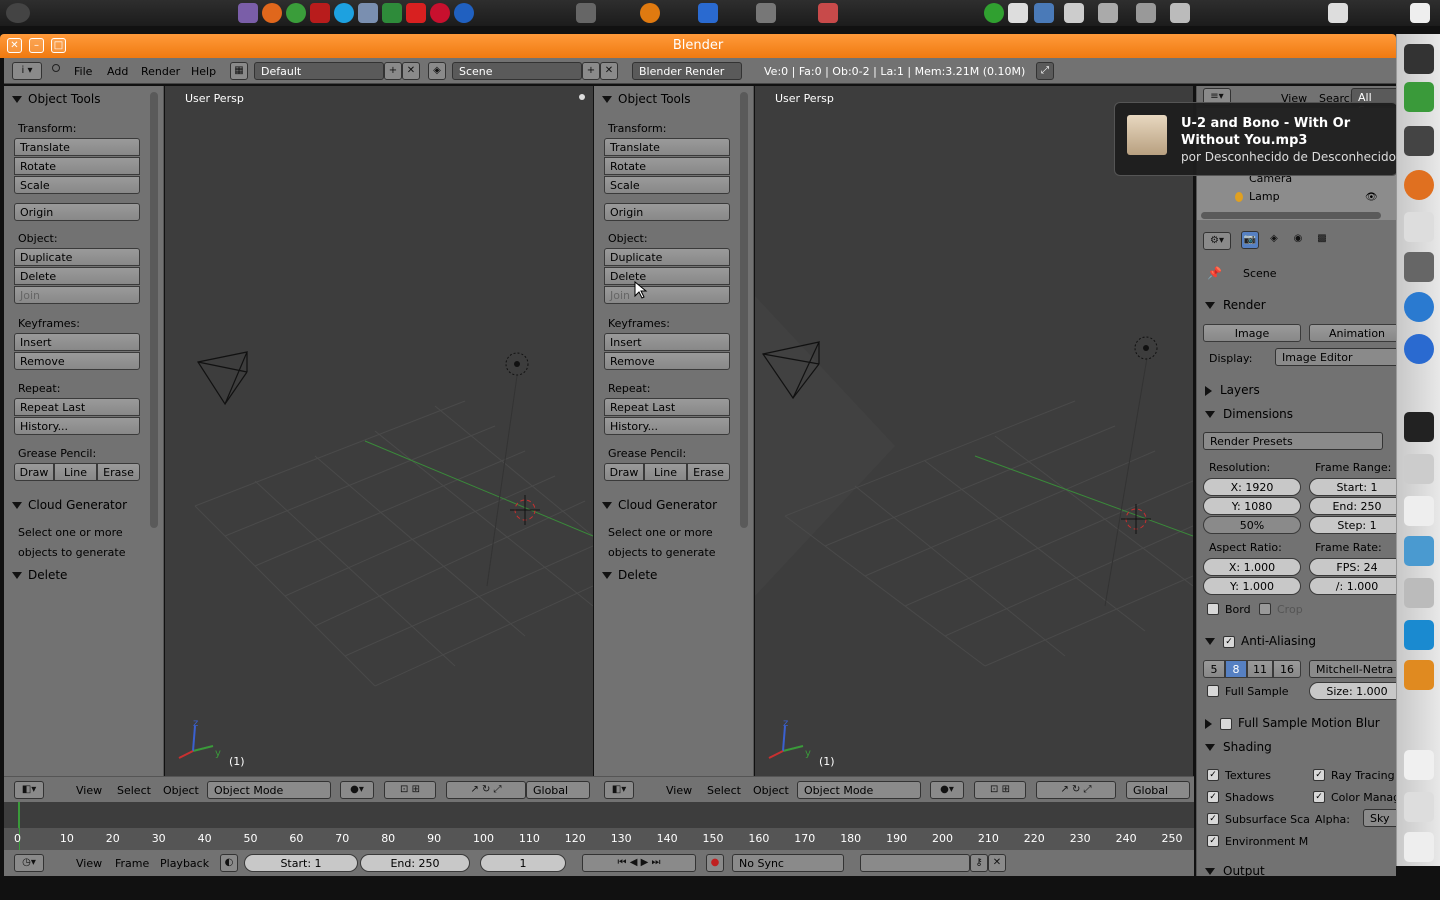  Describe the element at coordinates (296, 13) in the screenshot. I see `chrome-icon` at that location.